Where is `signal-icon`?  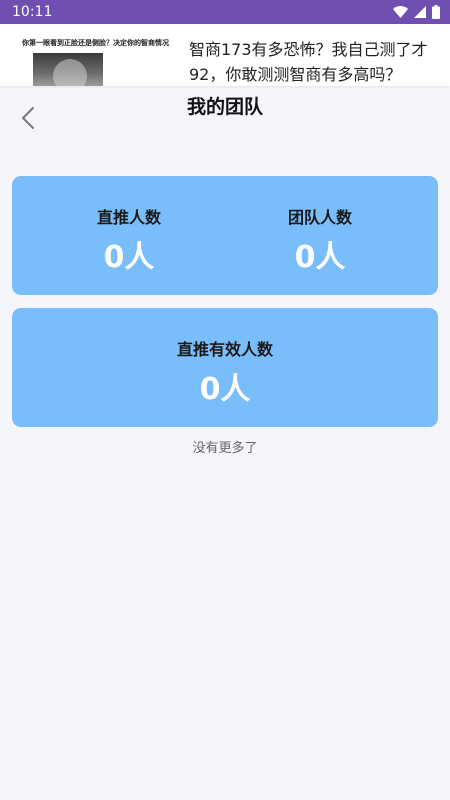 signal-icon is located at coordinates (420, 12).